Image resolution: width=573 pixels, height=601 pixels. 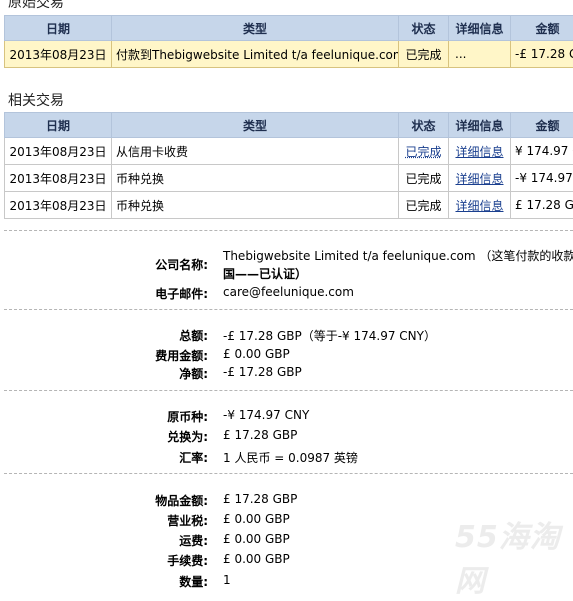 I want to click on exchange-rate-label: 汇率:, so click(x=193, y=458).